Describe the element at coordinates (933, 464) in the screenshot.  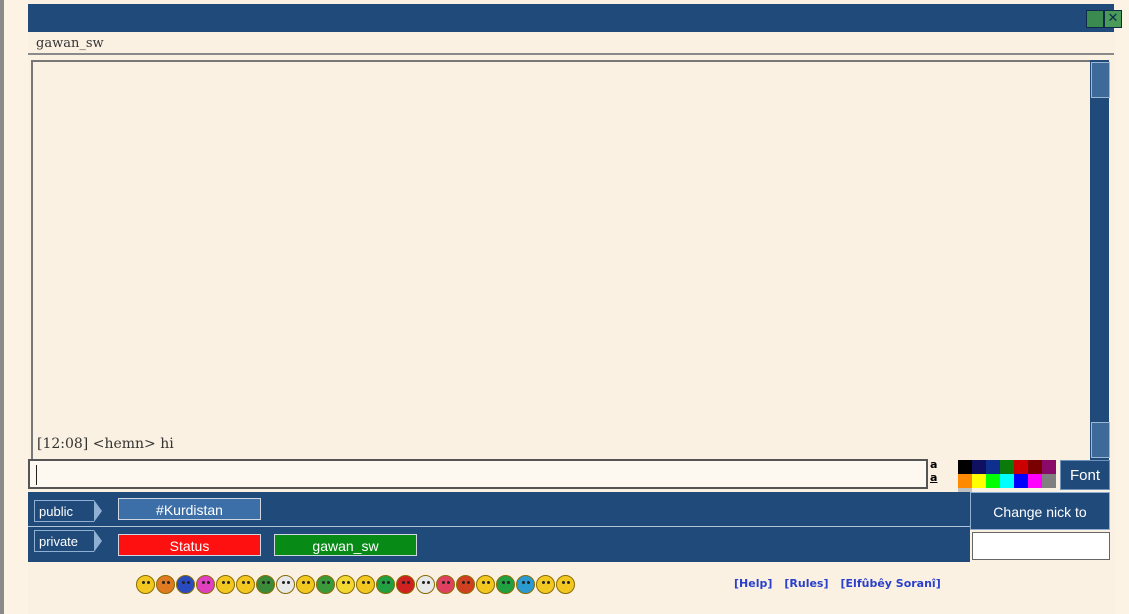
I see `bold-a: a` at that location.